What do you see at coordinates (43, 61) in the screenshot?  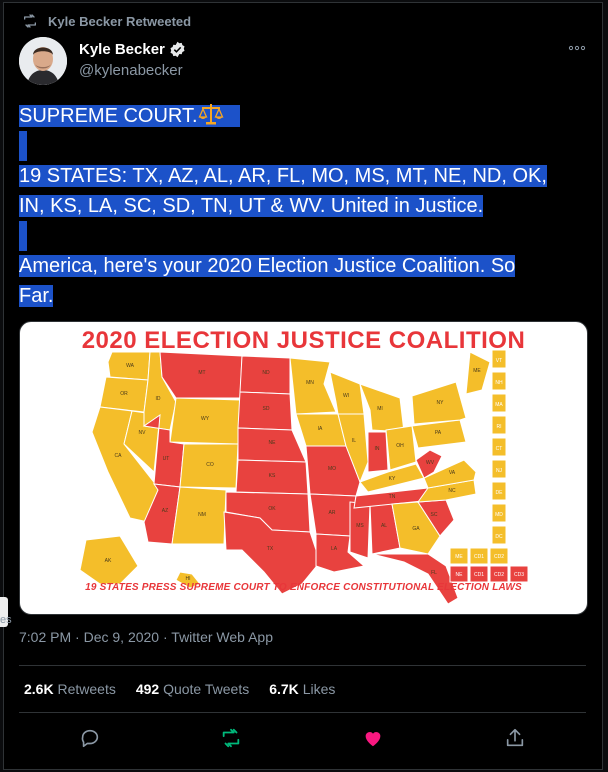 I see `avatar` at bounding box center [43, 61].